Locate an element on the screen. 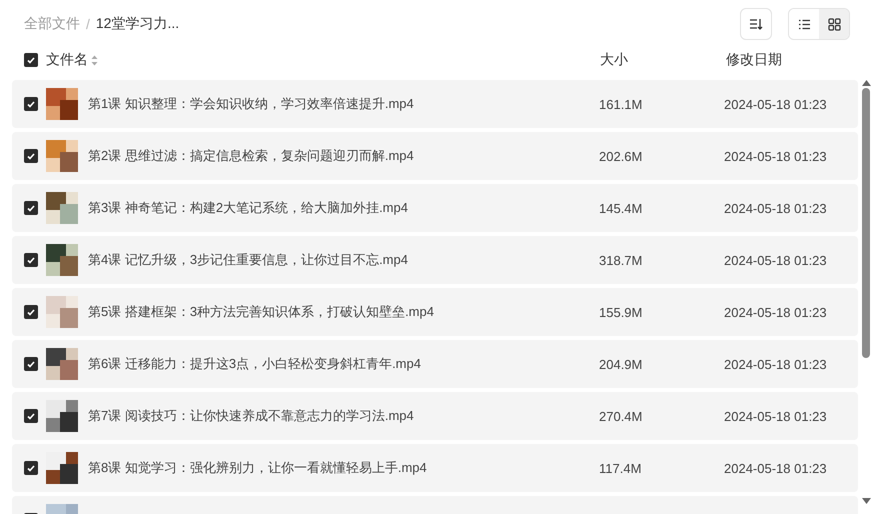  file-size: 204.9M is located at coordinates (621, 364).